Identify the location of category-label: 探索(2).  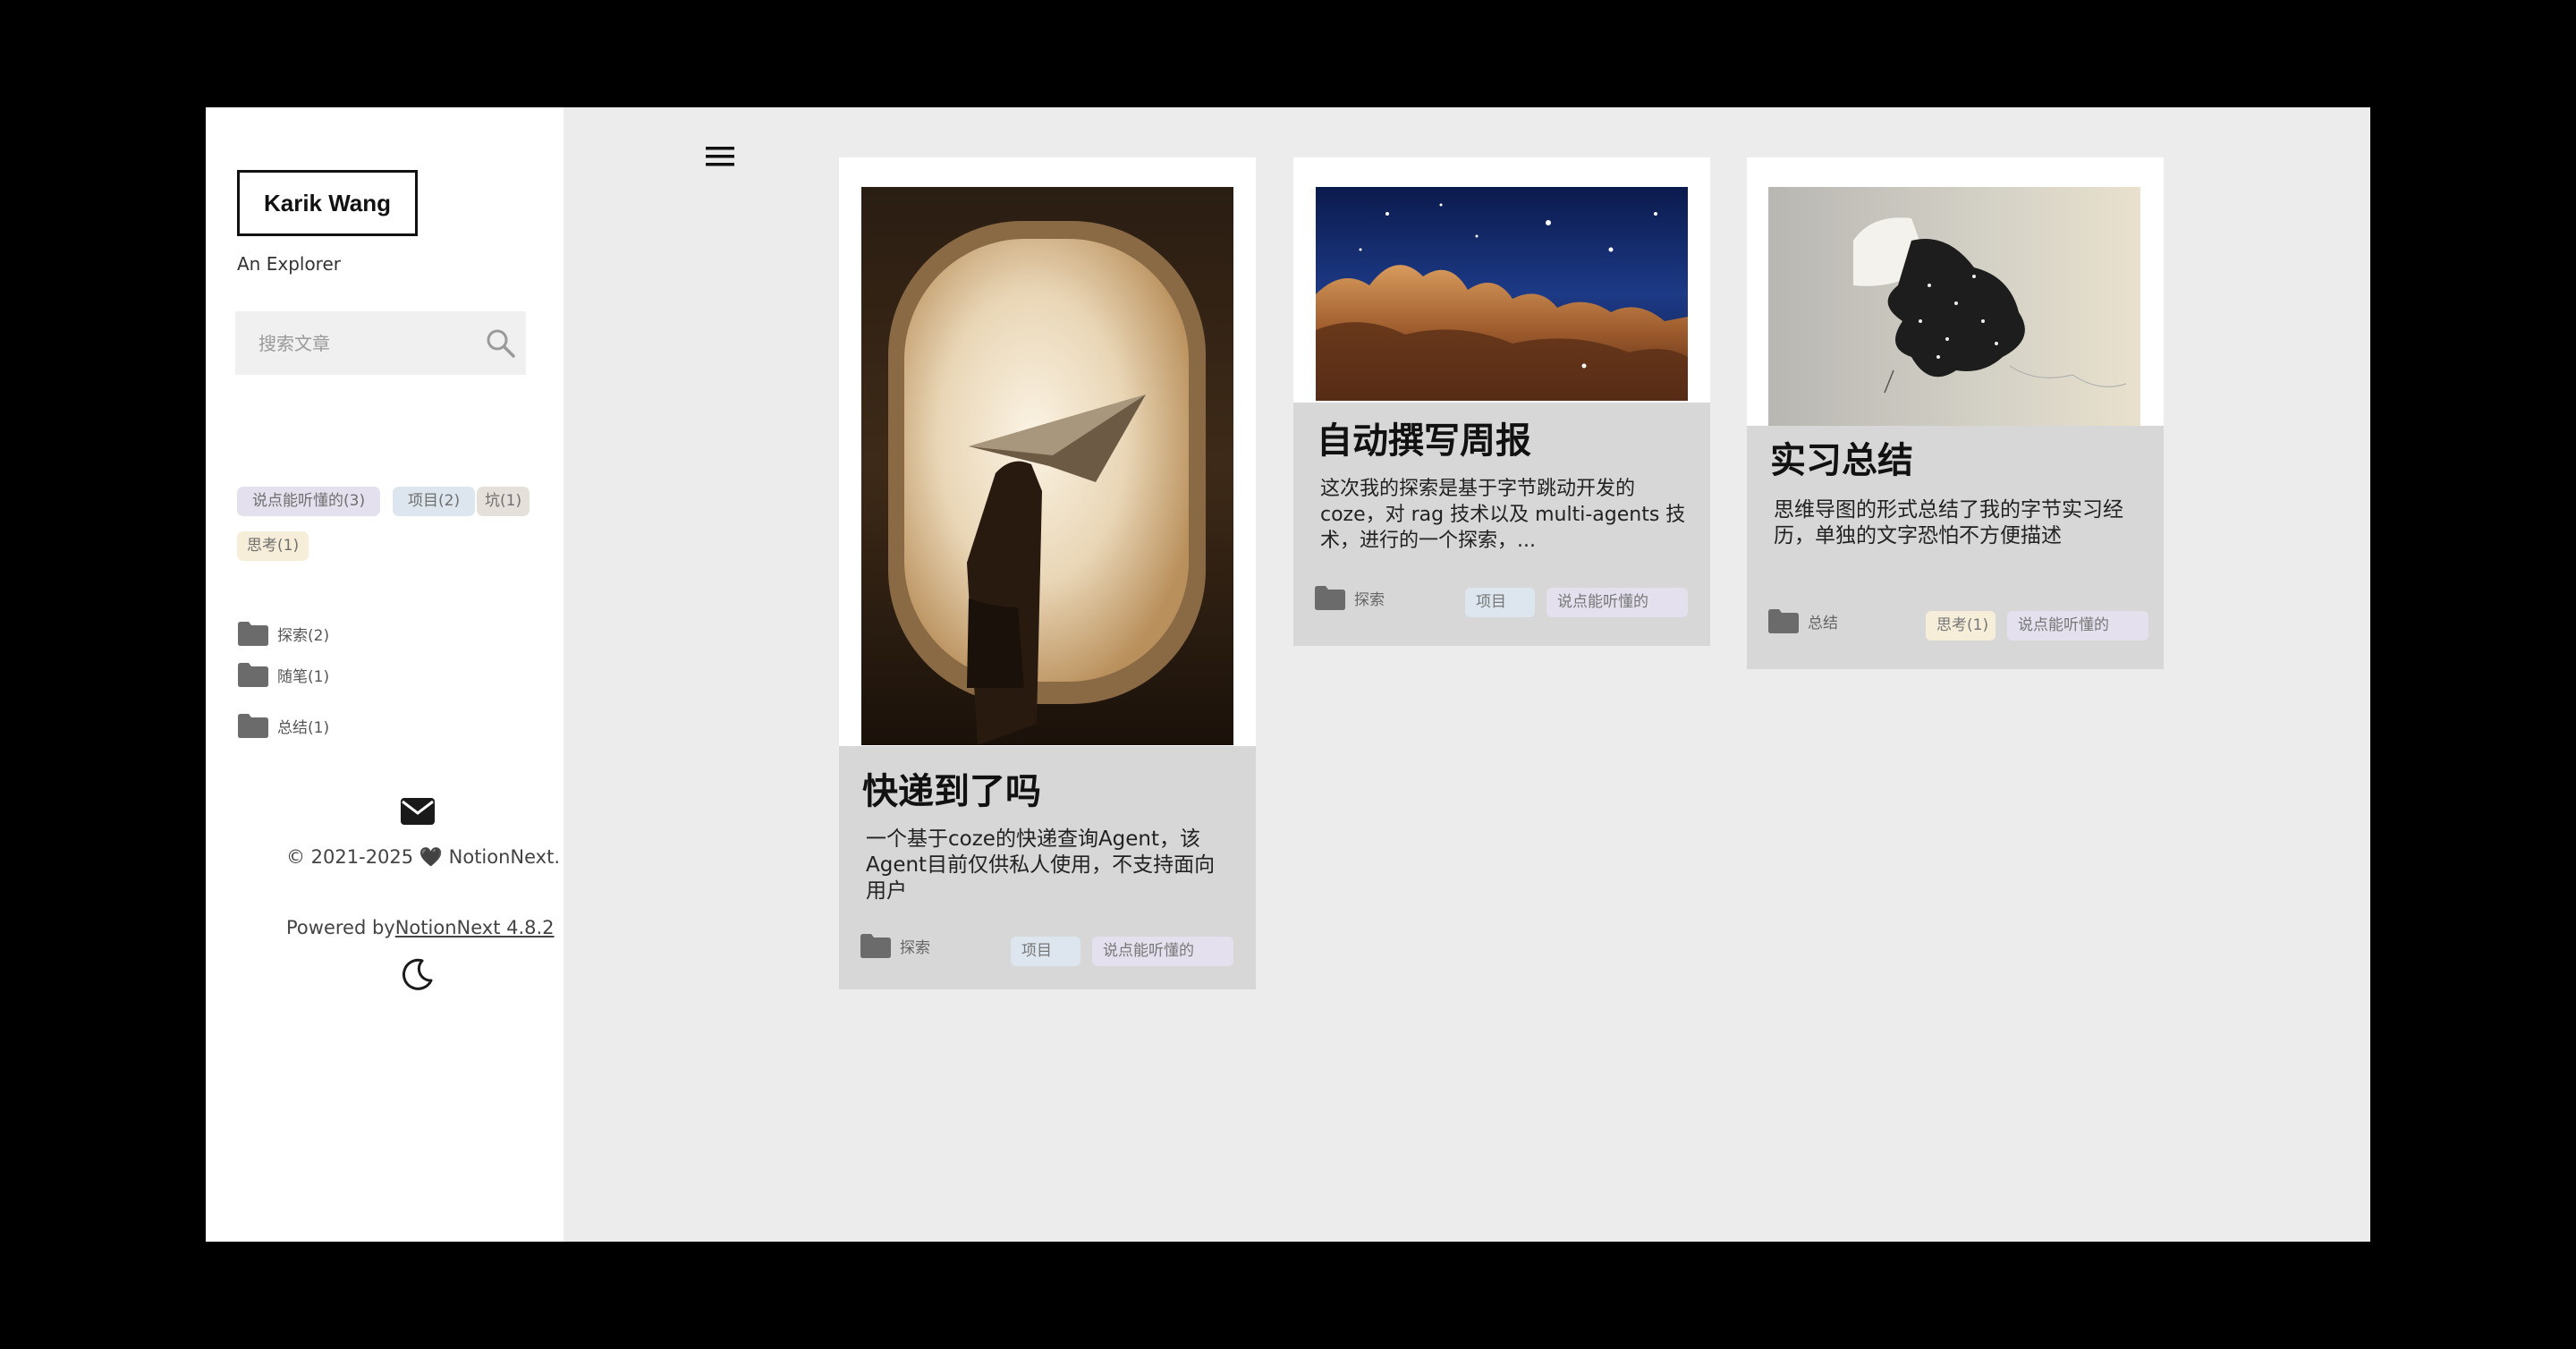
(303, 635).